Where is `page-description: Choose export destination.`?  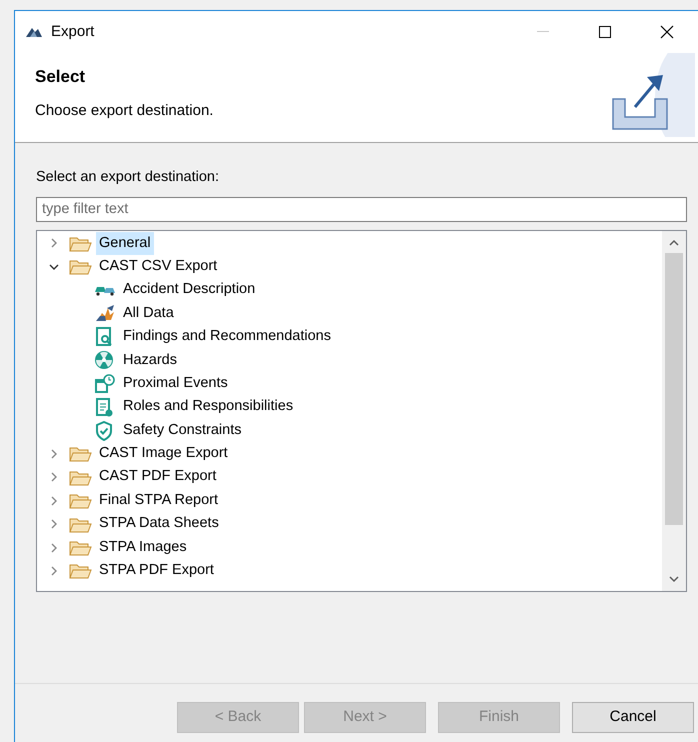 page-description: Choose export destination. is located at coordinates (124, 110).